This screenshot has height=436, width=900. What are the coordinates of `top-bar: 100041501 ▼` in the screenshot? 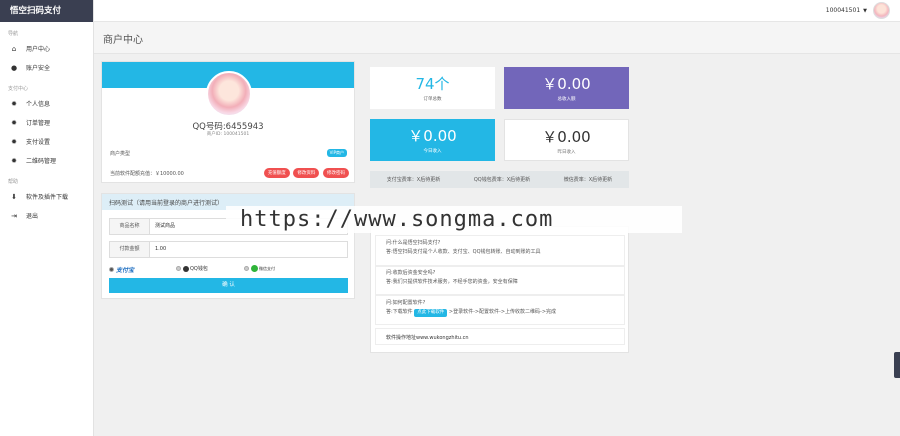 It's located at (497, 11).